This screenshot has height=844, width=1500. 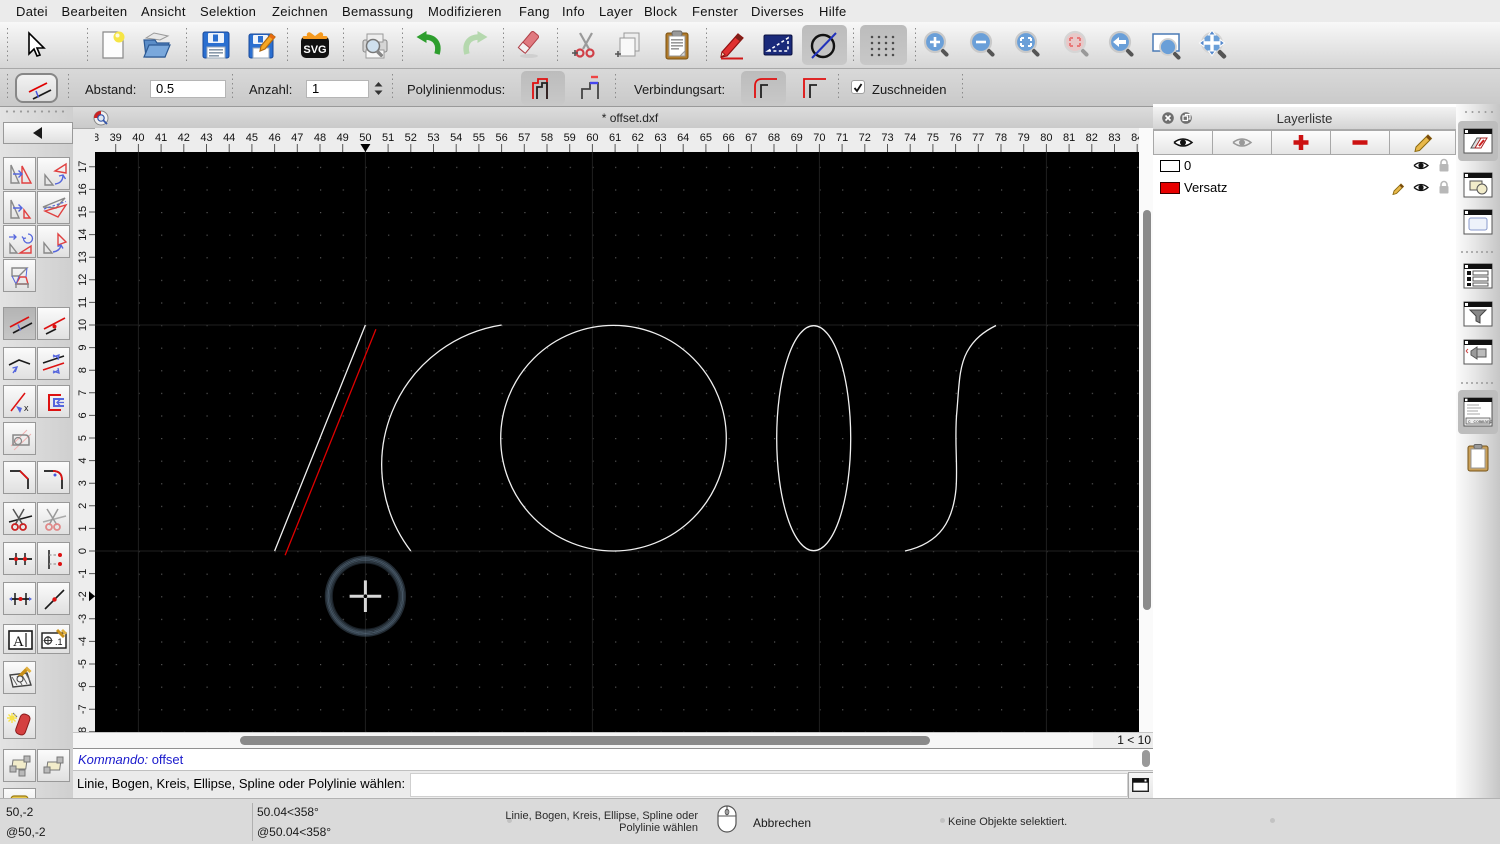 What do you see at coordinates (83, 280) in the screenshot?
I see `svg-text: 12` at bounding box center [83, 280].